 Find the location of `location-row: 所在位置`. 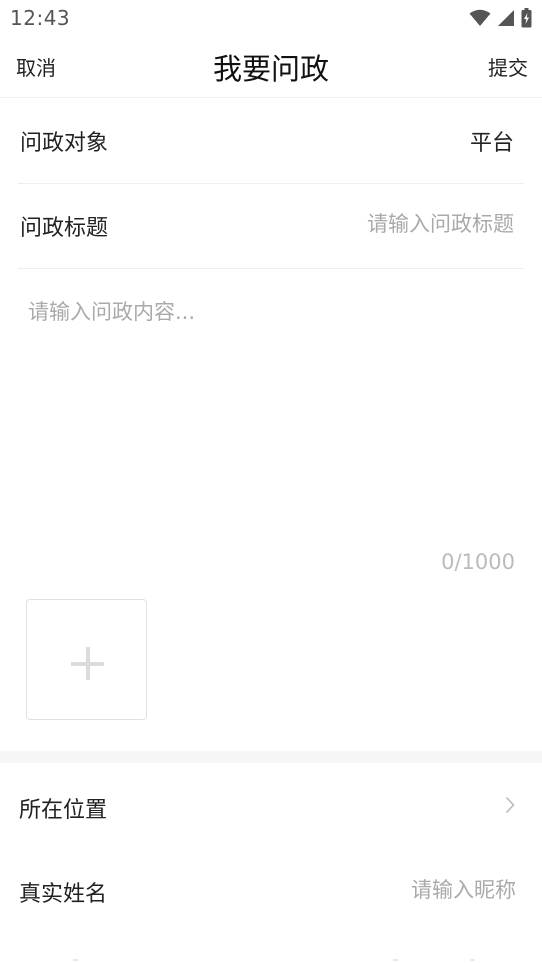

location-row: 所在位置 is located at coordinates (271, 805).